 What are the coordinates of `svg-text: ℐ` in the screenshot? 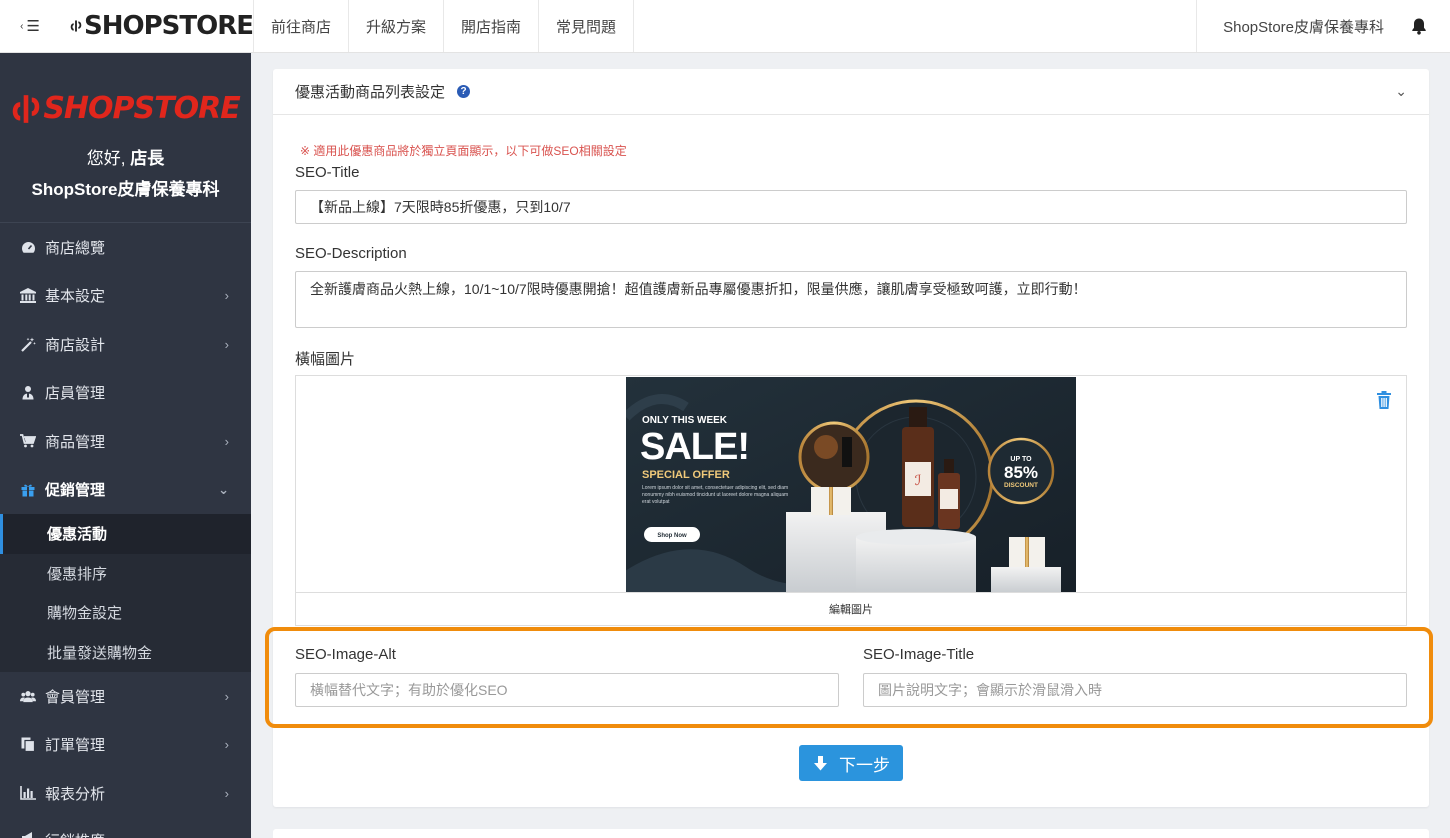 It's located at (918, 481).